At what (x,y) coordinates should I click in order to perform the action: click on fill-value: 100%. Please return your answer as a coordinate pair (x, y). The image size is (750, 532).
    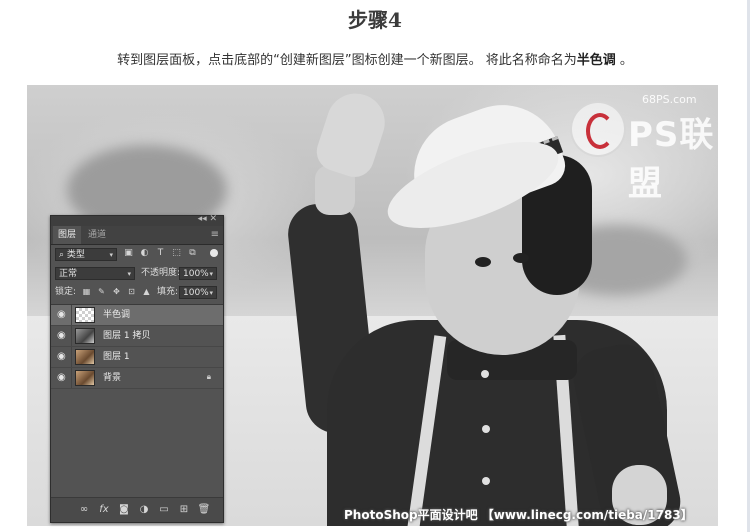
    Looking at the image, I should click on (196, 293).